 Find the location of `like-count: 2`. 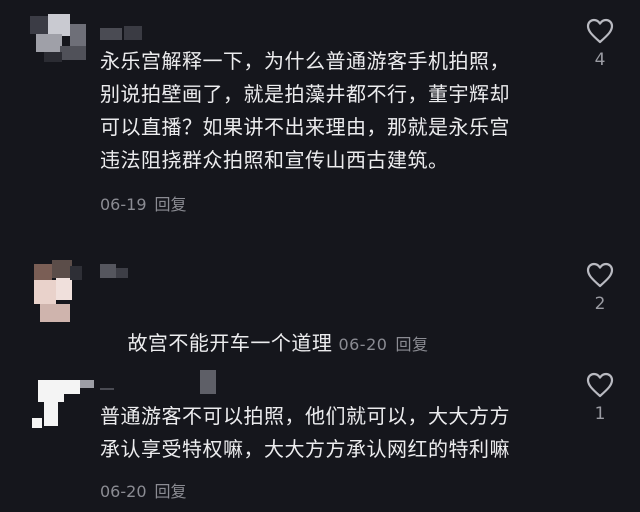

like-count: 2 is located at coordinates (600, 304).